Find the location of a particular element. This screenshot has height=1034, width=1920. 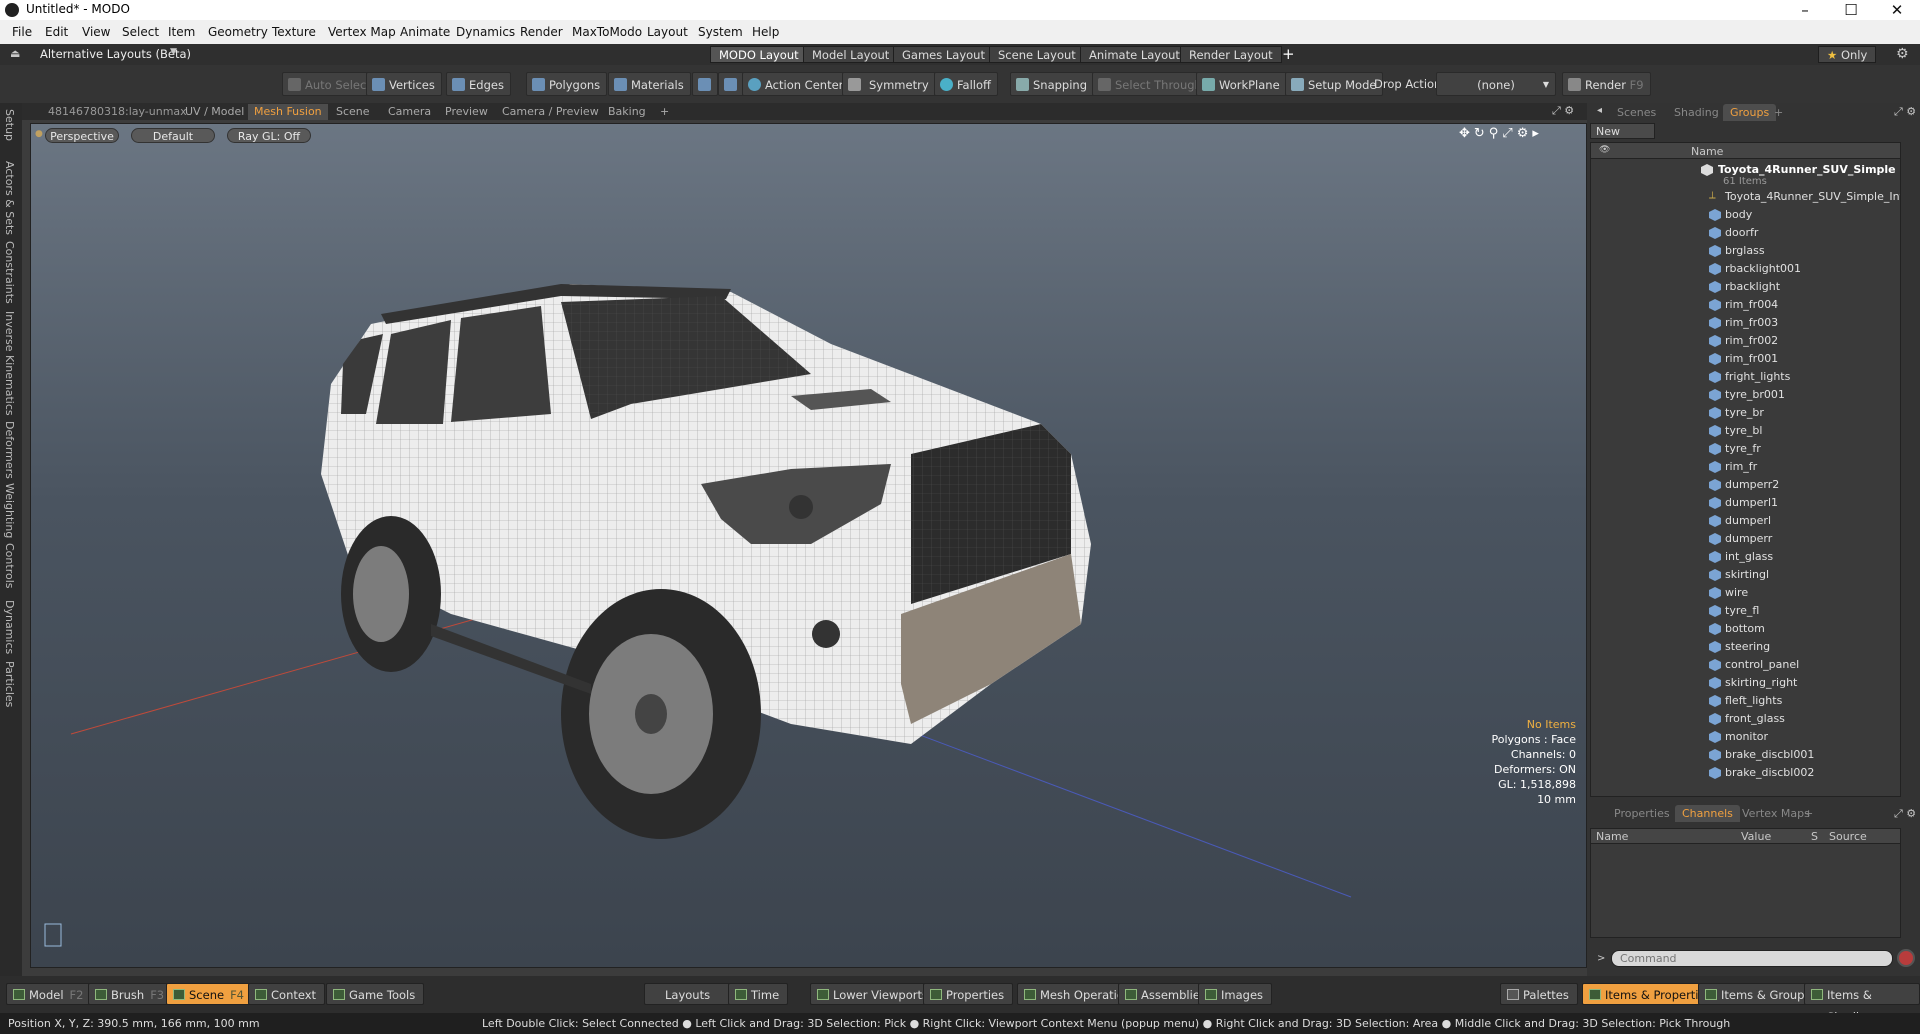

list-item: brglass is located at coordinates (1745, 251).